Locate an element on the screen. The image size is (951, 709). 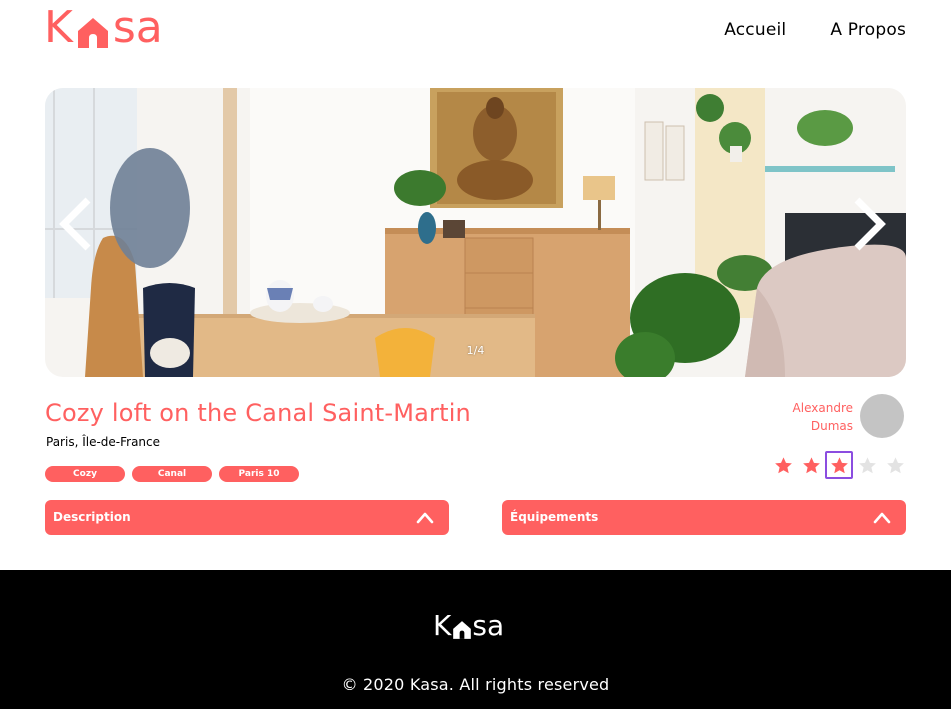
logo-letters-sa: sa is located at coordinates (137, 27).